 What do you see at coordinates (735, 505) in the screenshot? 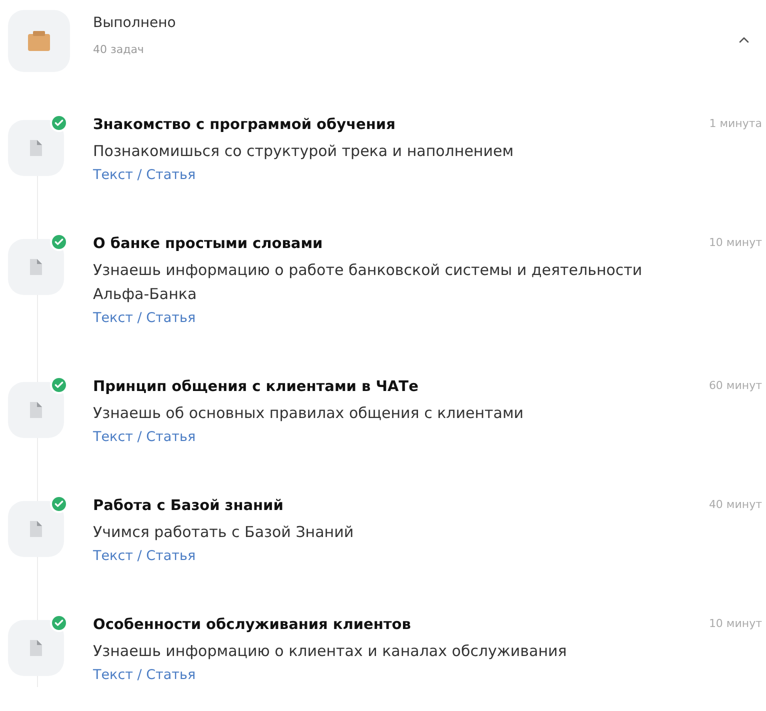
I see `task-duration: 40 минут` at bounding box center [735, 505].